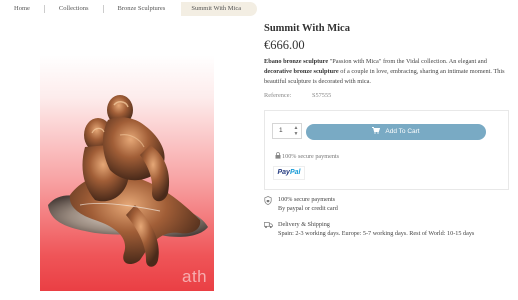 Image resolution: width=518 pixels, height=300 pixels. Describe the element at coordinates (268, 225) in the screenshot. I see `truck-icon` at that location.